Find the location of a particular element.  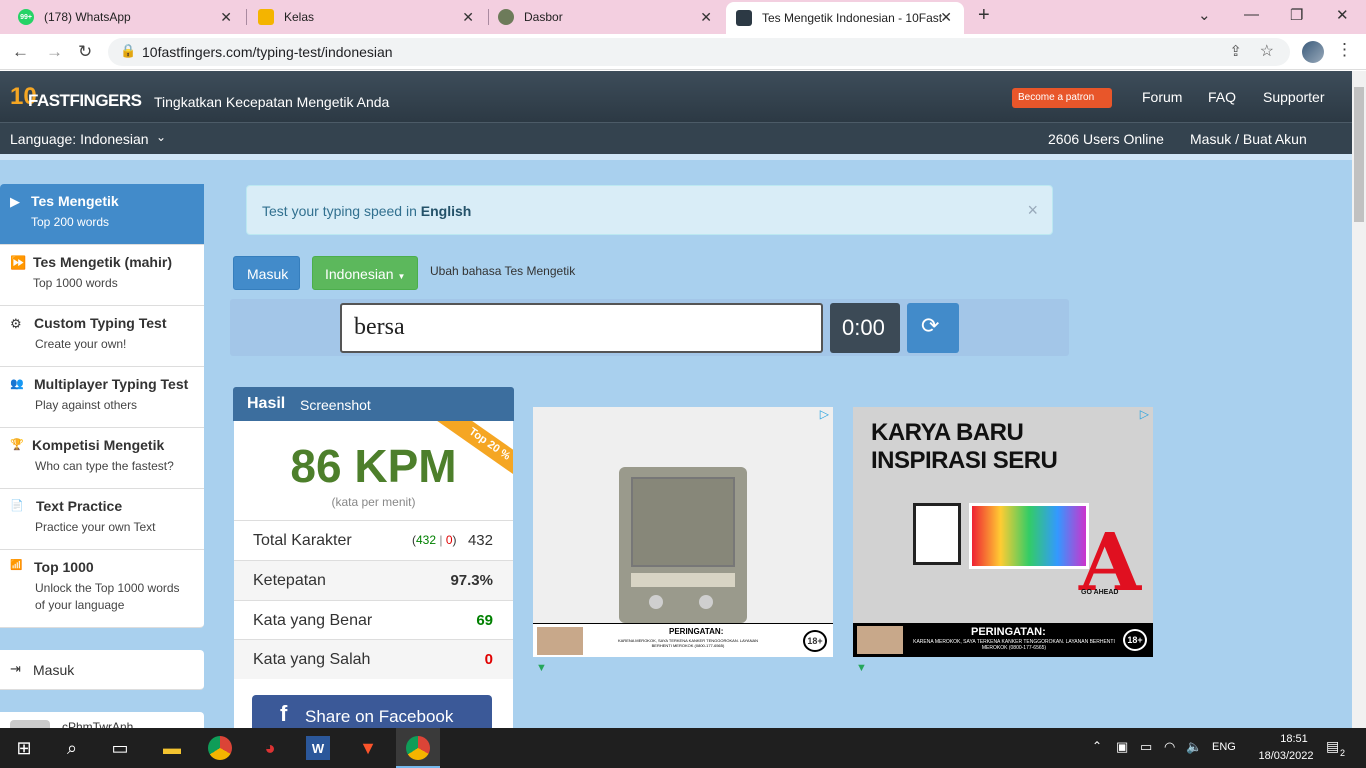

language-select: Language: Indonesian is located at coordinates (79, 139).